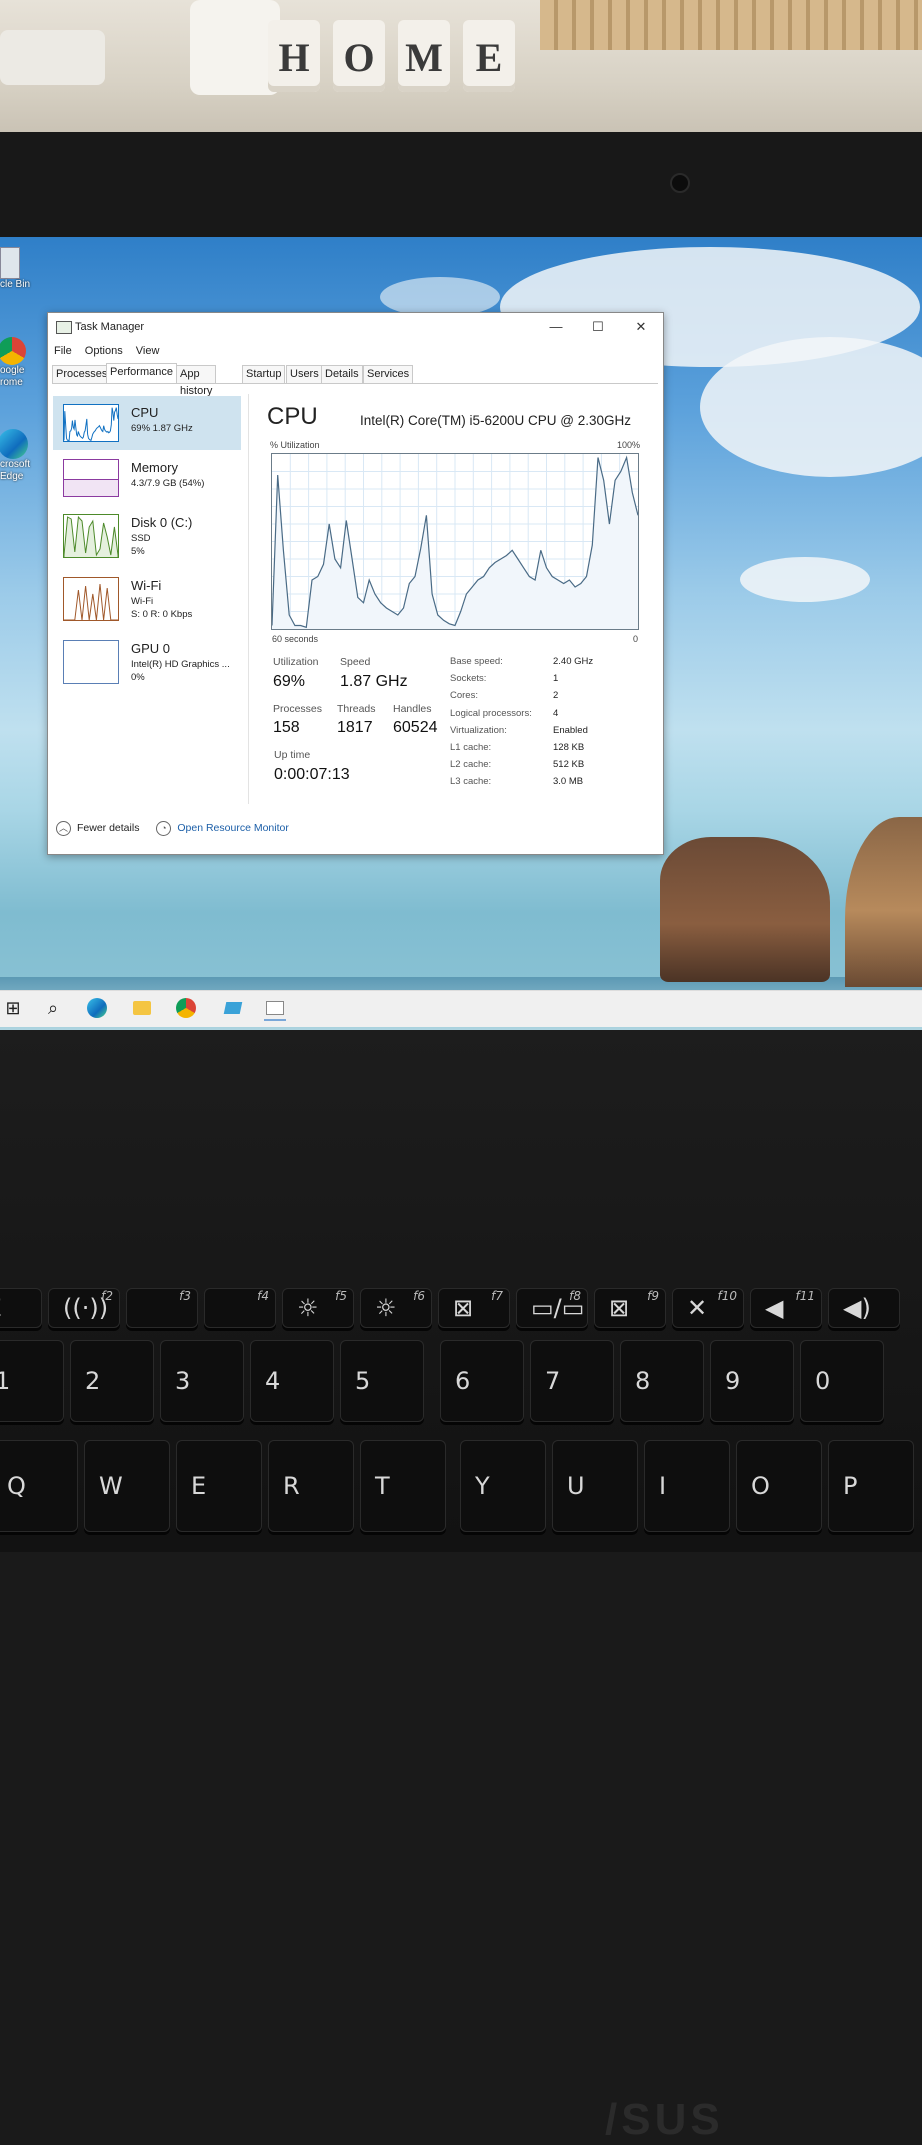  I want to click on sidebar-item-label: Wi-Fi, so click(146, 585).